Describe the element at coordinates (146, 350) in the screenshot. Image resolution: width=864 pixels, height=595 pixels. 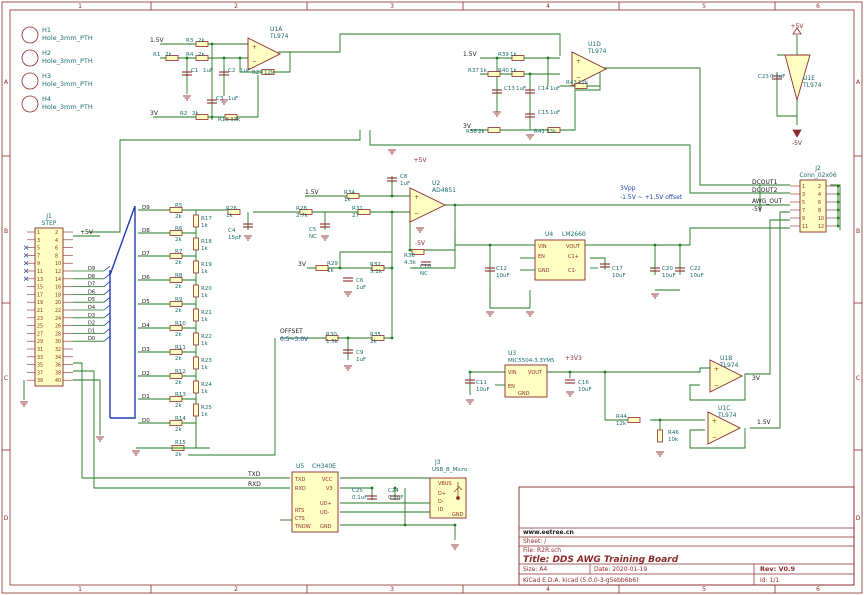
I see `bit-label: D3` at that location.